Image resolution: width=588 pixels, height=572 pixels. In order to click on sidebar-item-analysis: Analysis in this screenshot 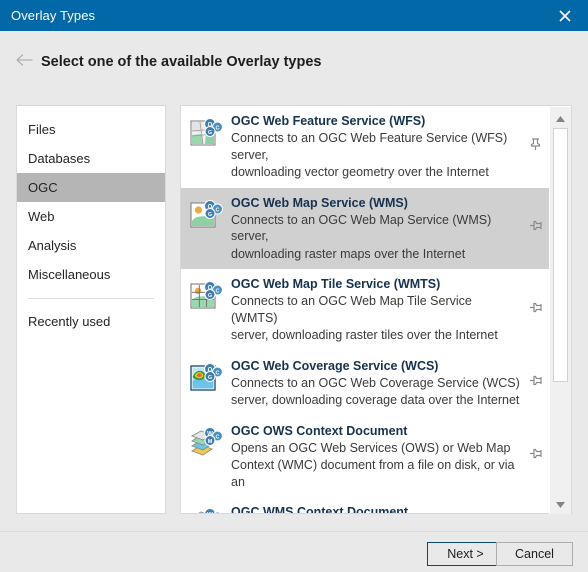, I will do `click(91, 245)`.